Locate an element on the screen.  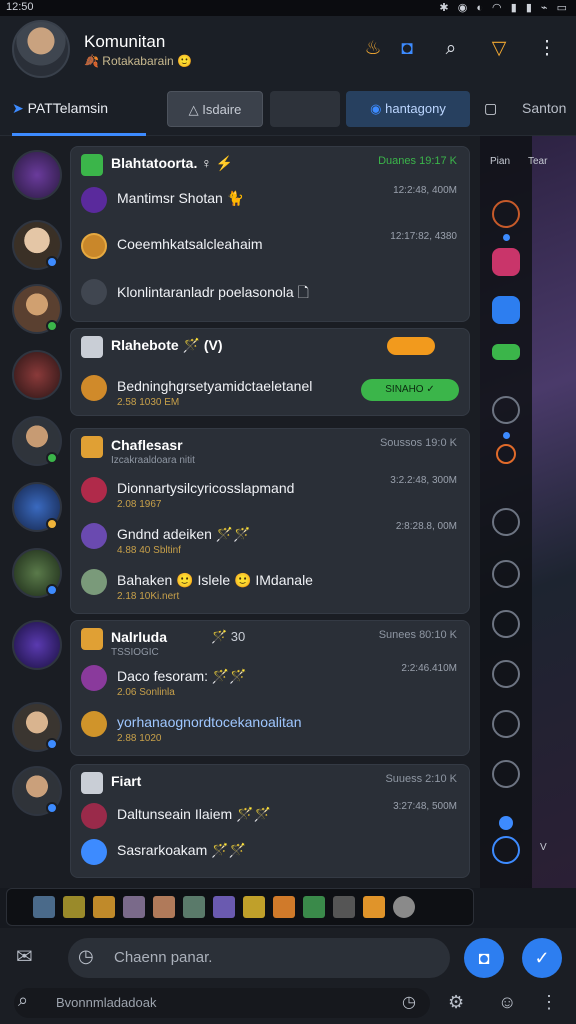
search-input: ⌕ Bvonnmladadoak ◷ is located at coordinates (222, 1003).